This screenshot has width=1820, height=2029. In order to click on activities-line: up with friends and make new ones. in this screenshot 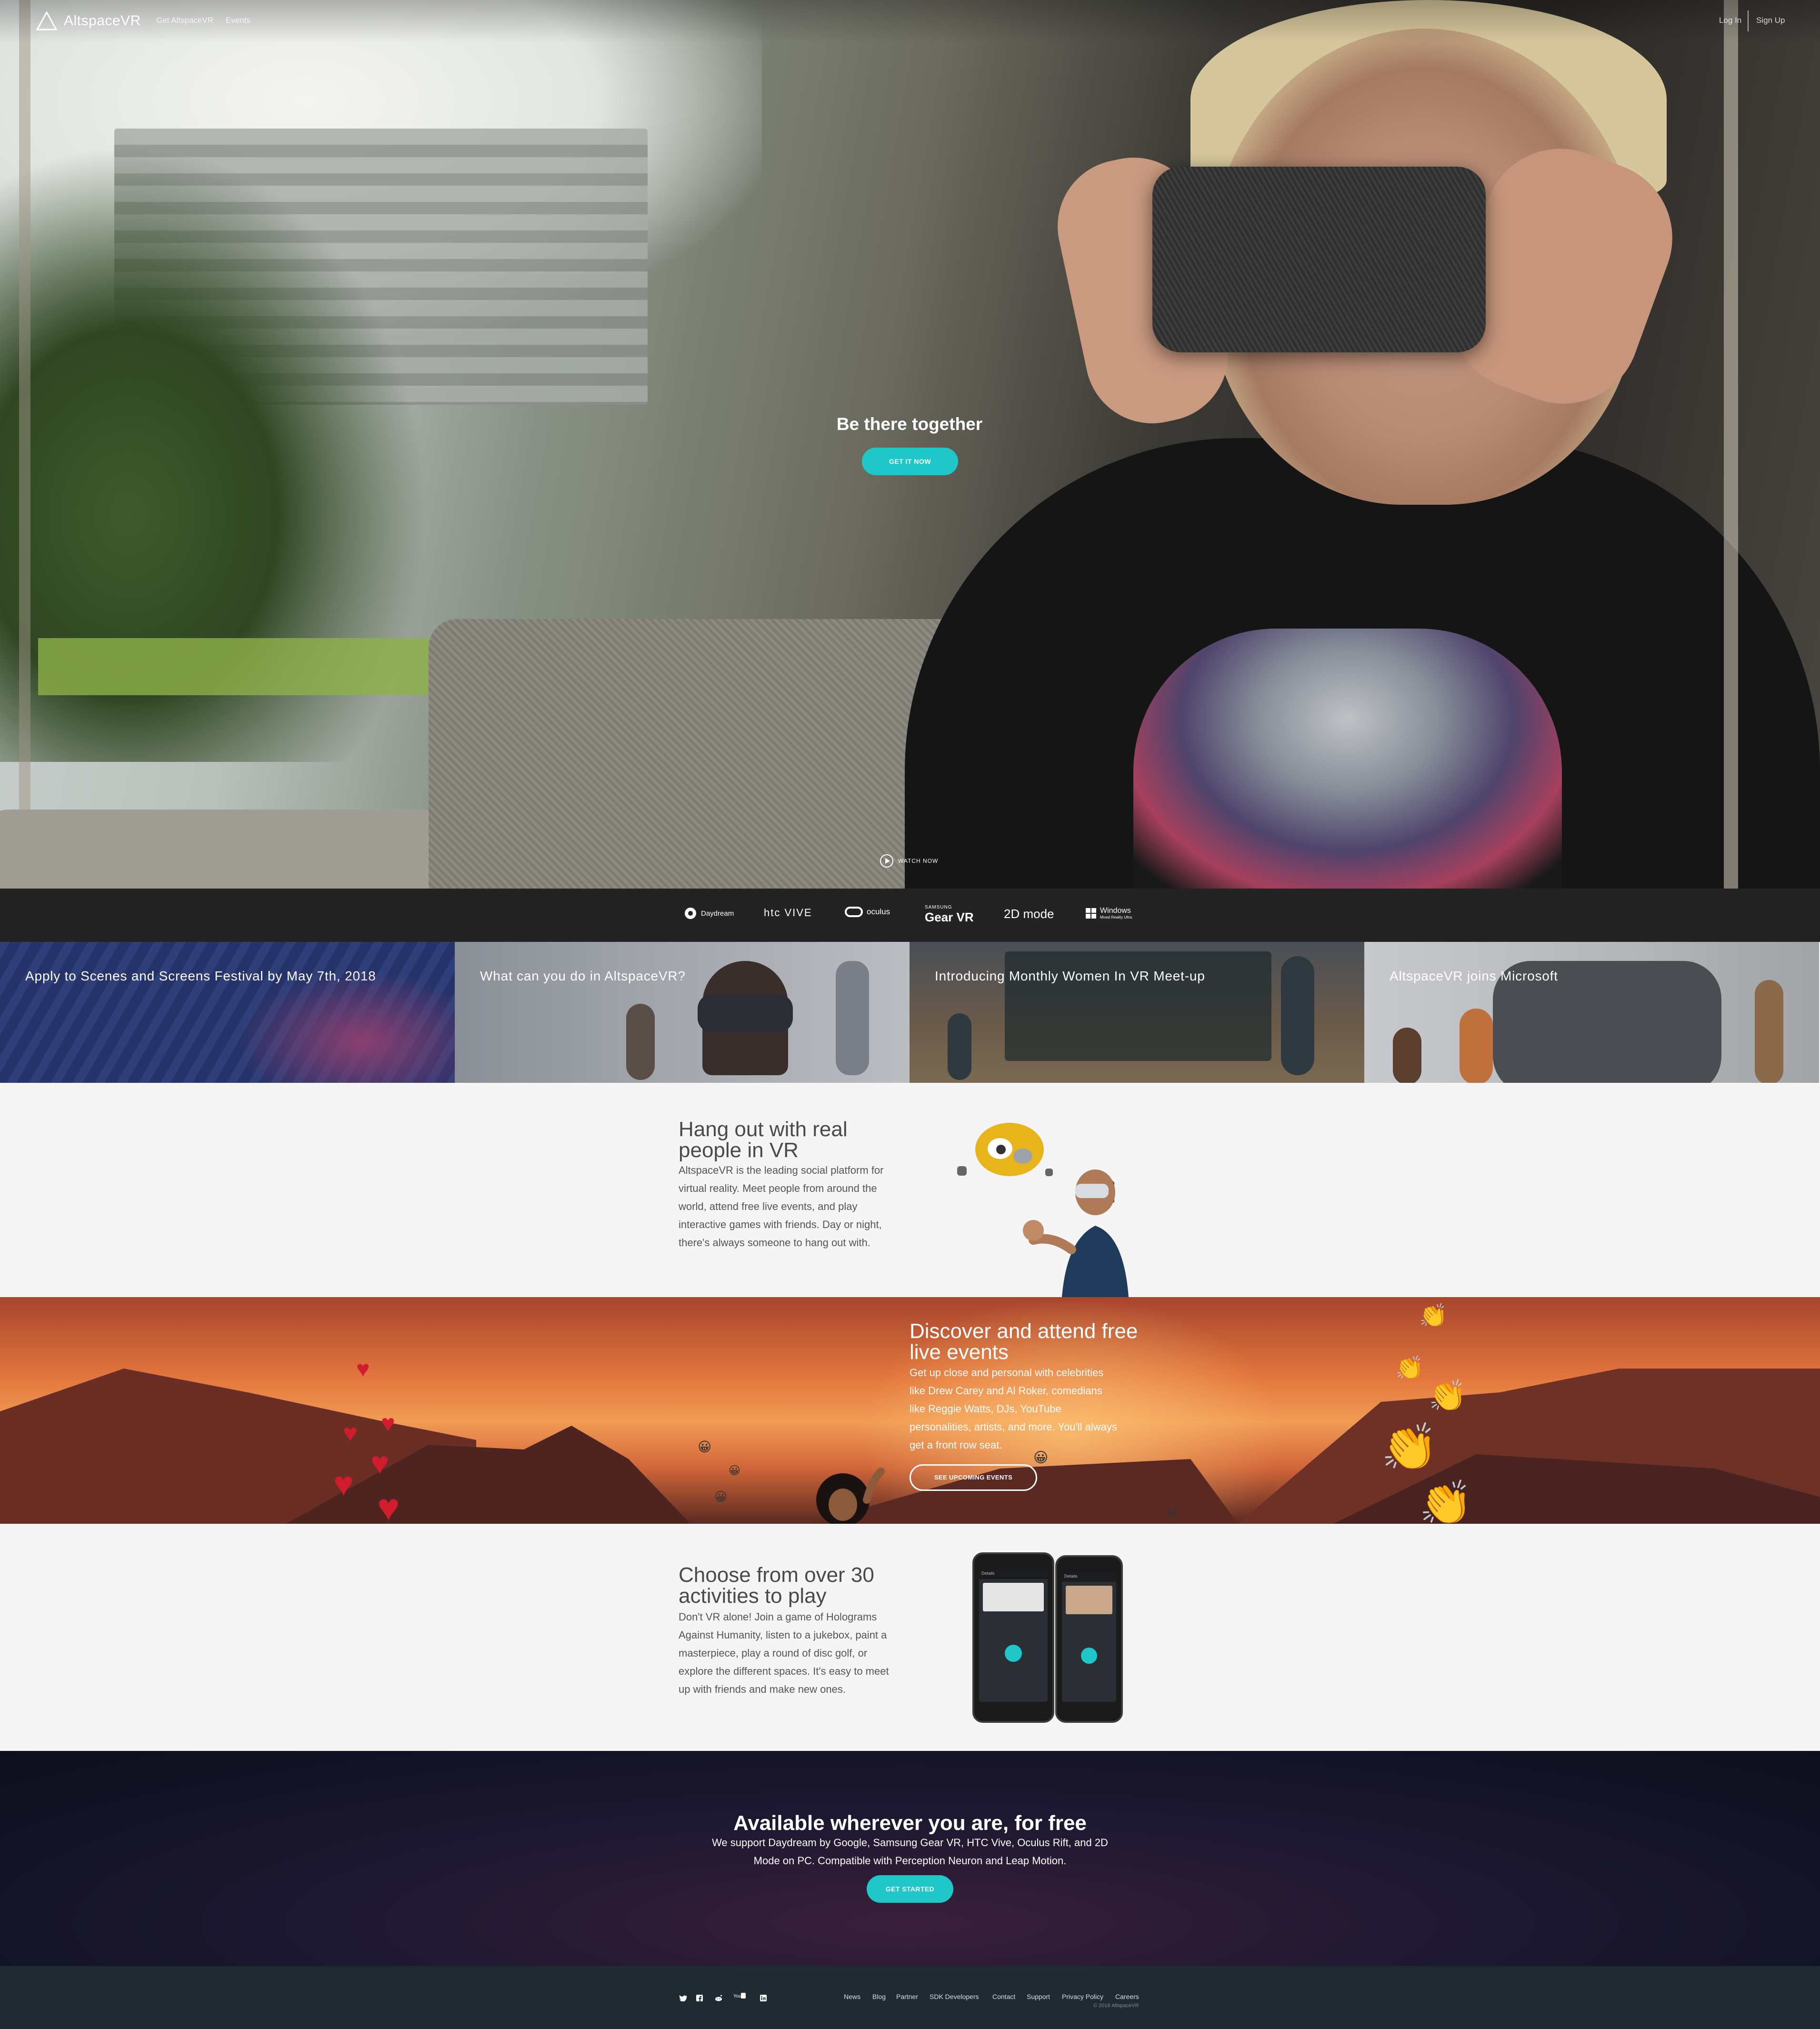, I will do `click(762, 1689)`.